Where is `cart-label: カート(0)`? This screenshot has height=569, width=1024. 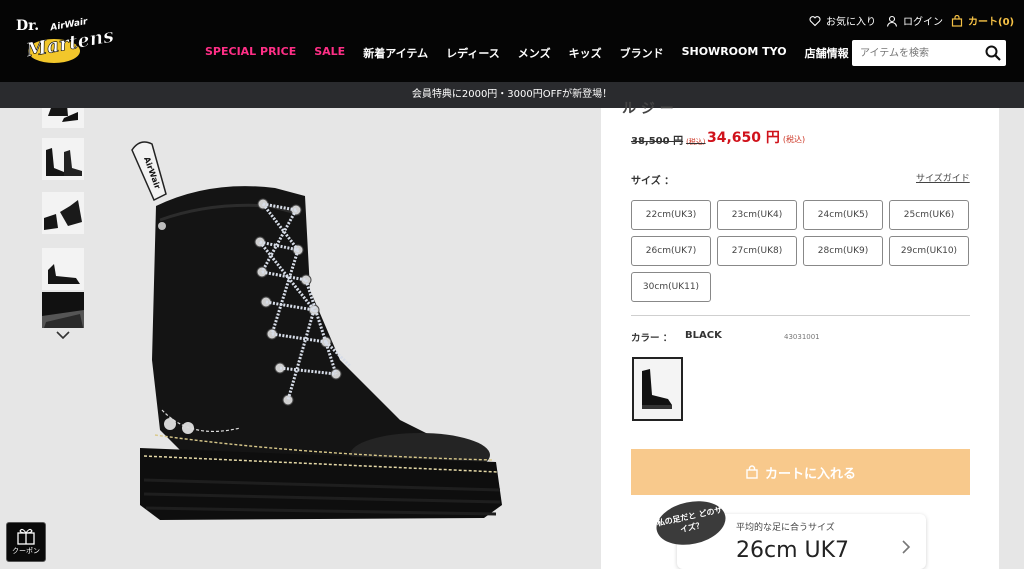 cart-label: カート(0) is located at coordinates (991, 22).